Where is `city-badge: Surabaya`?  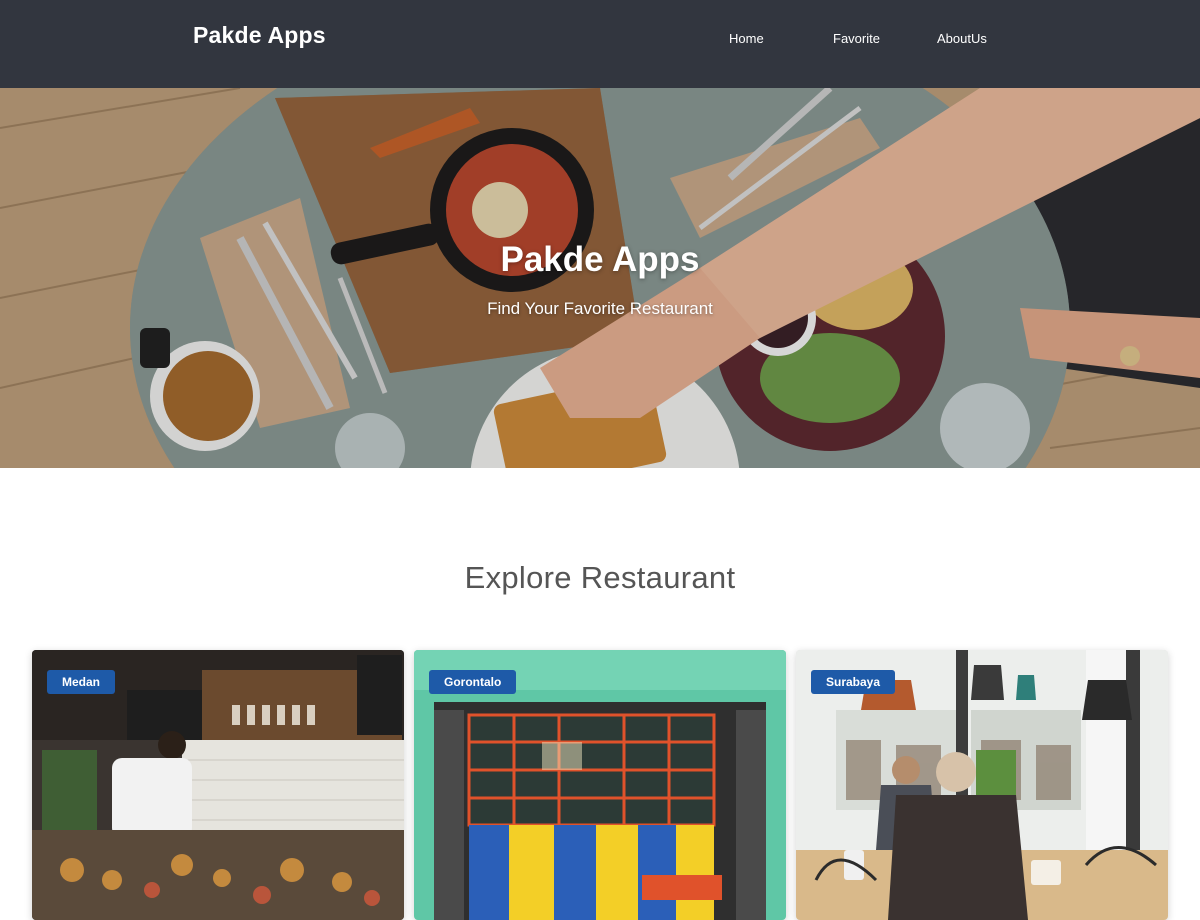
city-badge: Surabaya is located at coordinates (853, 682).